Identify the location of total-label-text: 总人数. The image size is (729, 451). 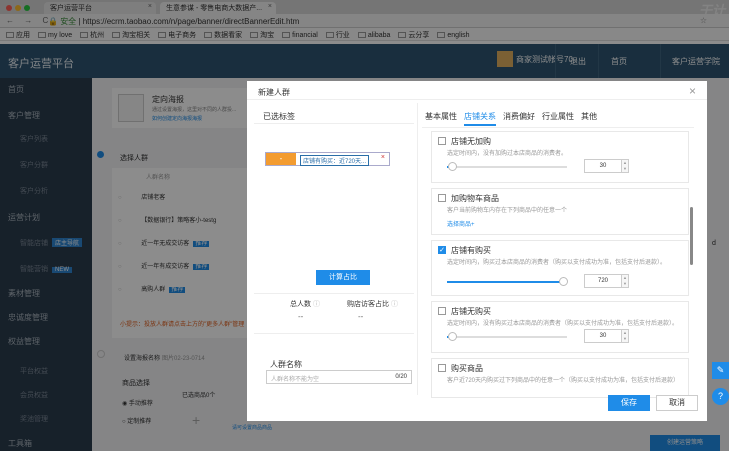
(300, 304).